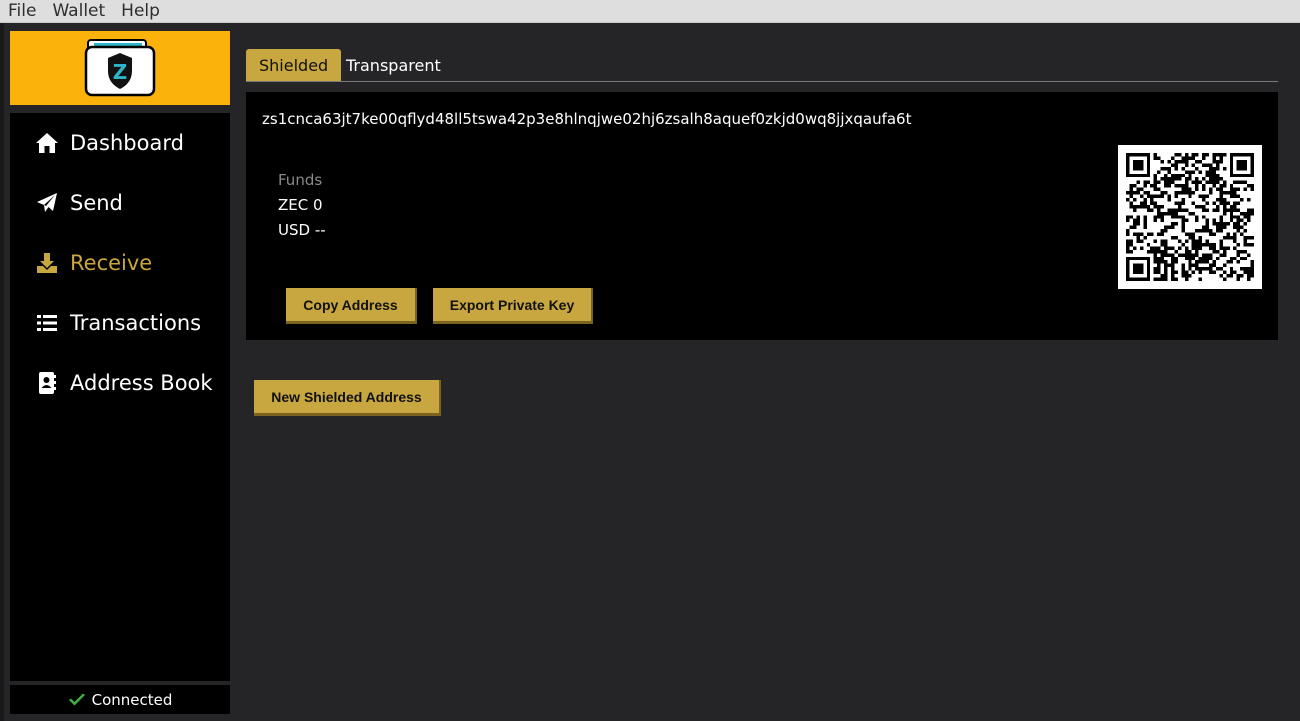 Image resolution: width=1300 pixels, height=721 pixels. Describe the element at coordinates (393, 65) in the screenshot. I see `tab-transparent: Transparent` at that location.